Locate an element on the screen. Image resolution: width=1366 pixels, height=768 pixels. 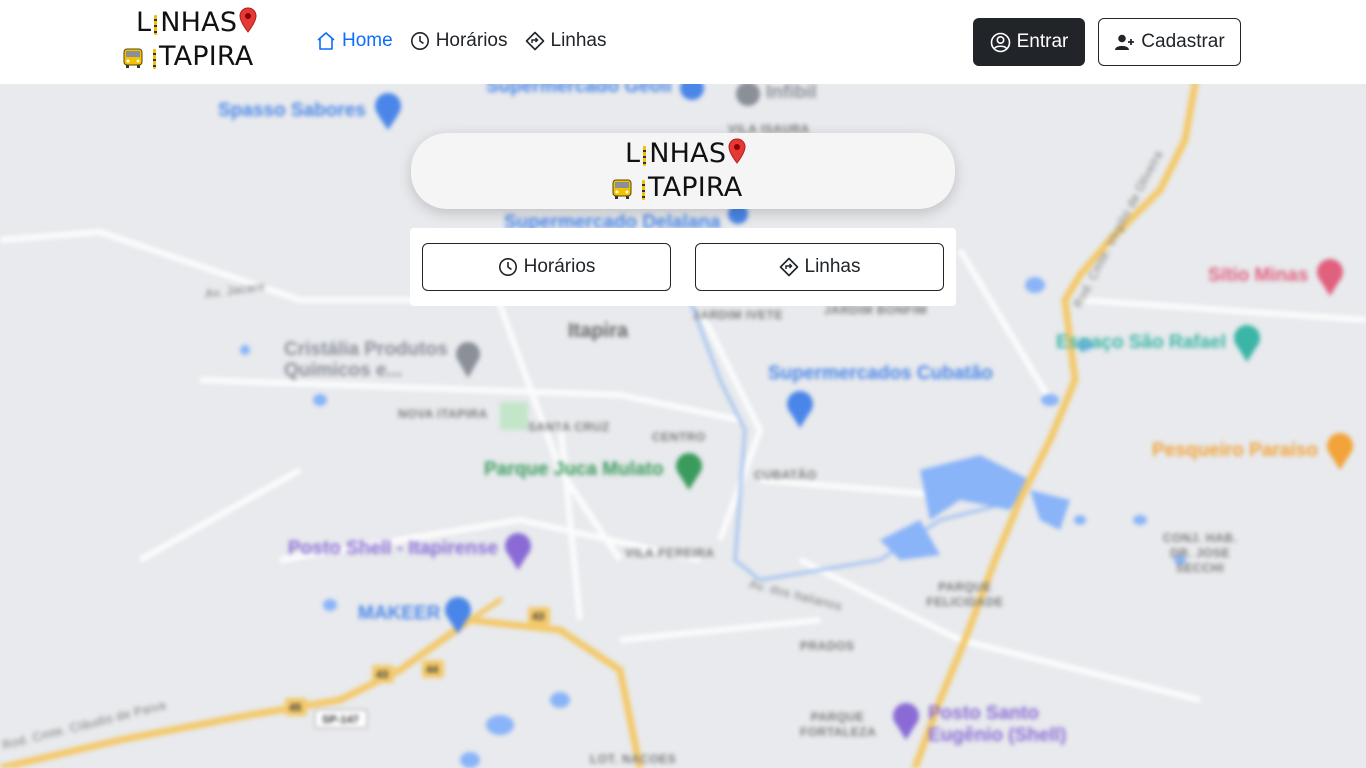
hero-linhas-button: Linhas is located at coordinates (819, 267).